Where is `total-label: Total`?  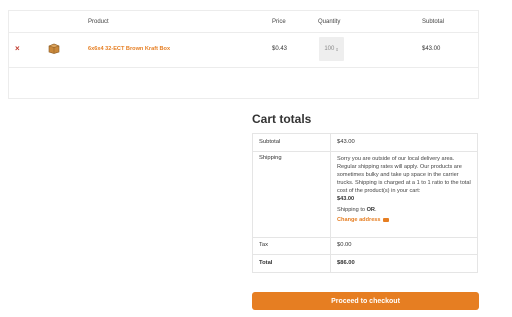
total-label: Total is located at coordinates (266, 263).